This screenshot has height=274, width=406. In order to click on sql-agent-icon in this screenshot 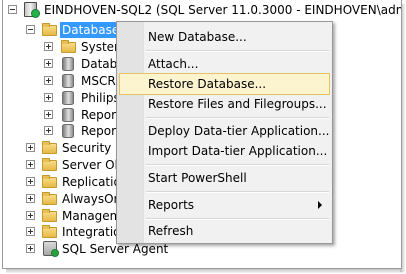, I will do `click(51, 249)`.